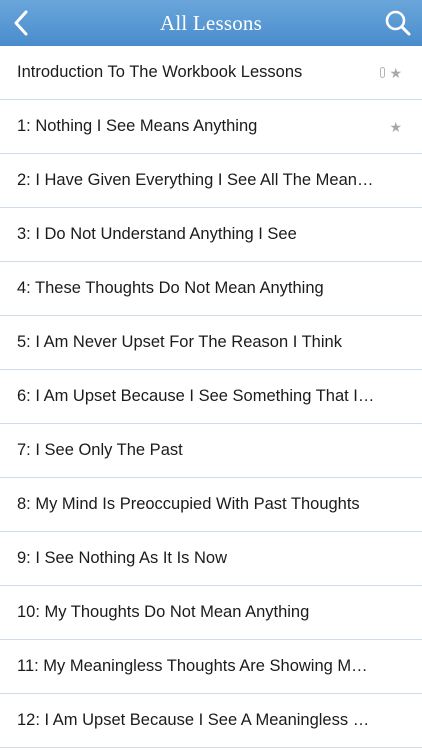  Describe the element at coordinates (157, 234) in the screenshot. I see `lesson-title: 3: I Do Not Understand Anything I See` at that location.